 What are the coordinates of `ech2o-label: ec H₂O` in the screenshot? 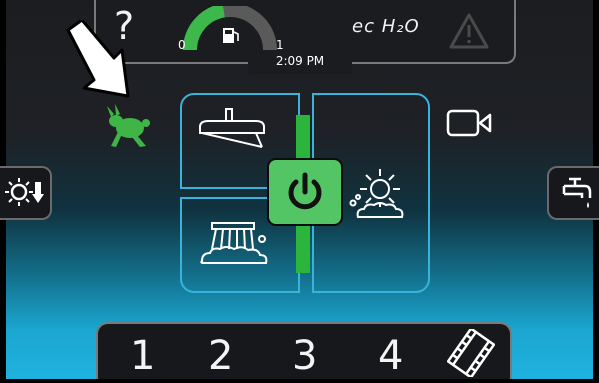 It's located at (386, 26).